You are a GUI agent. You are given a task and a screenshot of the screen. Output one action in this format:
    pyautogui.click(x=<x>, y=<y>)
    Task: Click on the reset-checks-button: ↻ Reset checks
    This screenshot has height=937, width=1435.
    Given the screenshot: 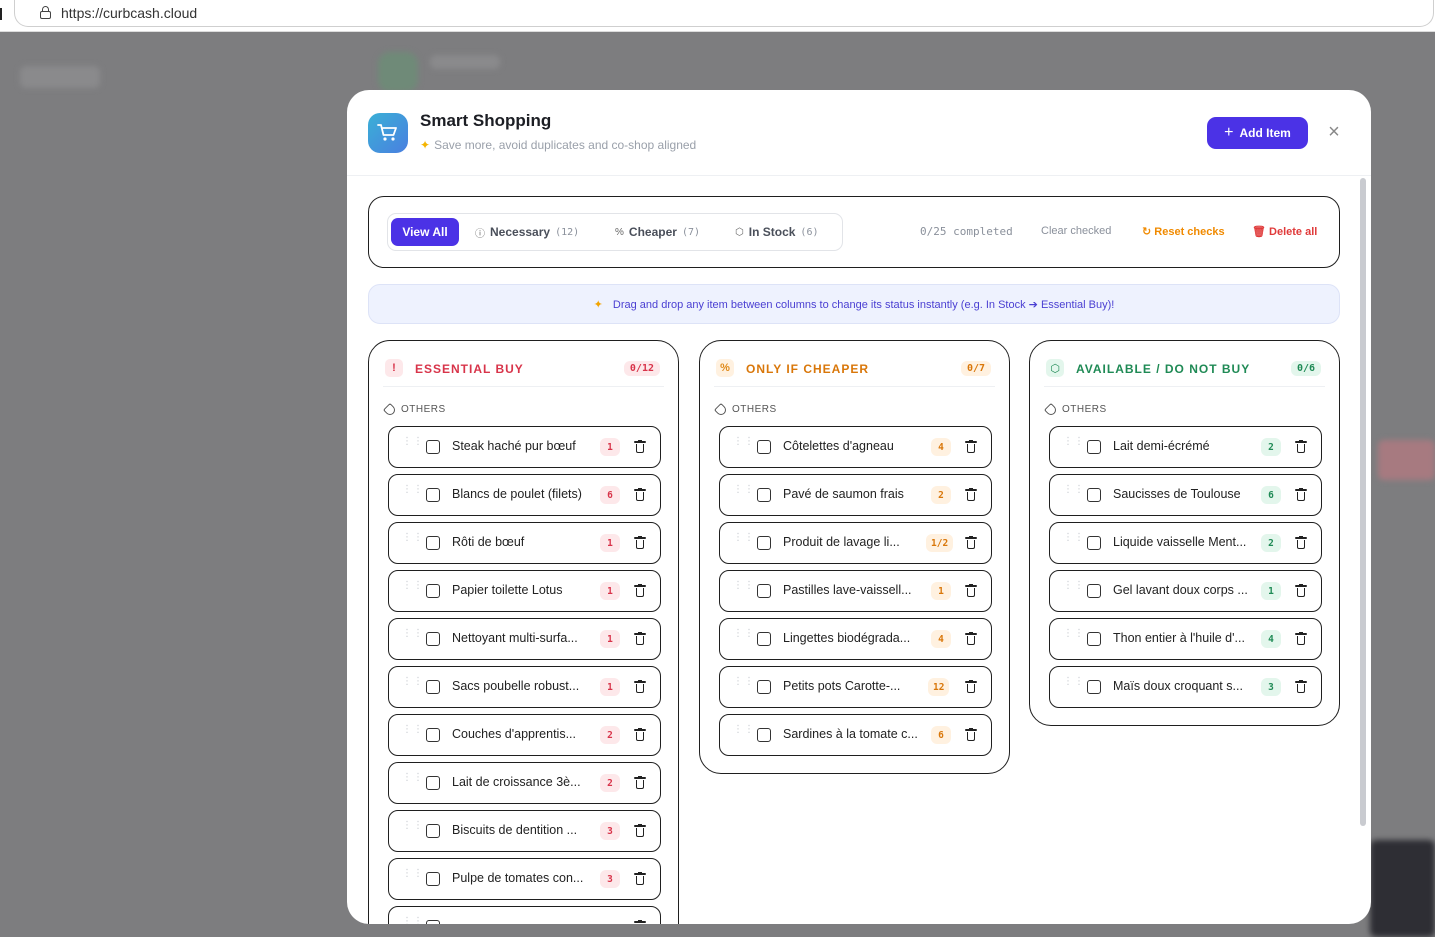 What is the action you would take?
    pyautogui.click(x=1183, y=231)
    